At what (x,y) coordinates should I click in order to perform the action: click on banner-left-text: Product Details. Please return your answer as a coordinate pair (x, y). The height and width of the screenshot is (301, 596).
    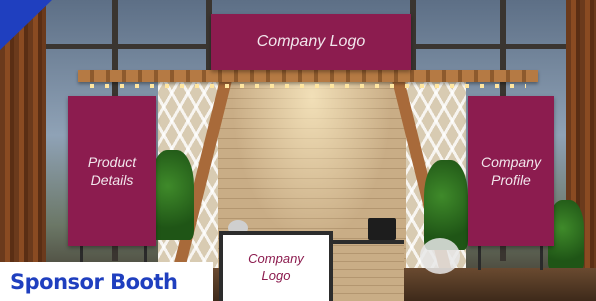
    Looking at the image, I should click on (112, 170).